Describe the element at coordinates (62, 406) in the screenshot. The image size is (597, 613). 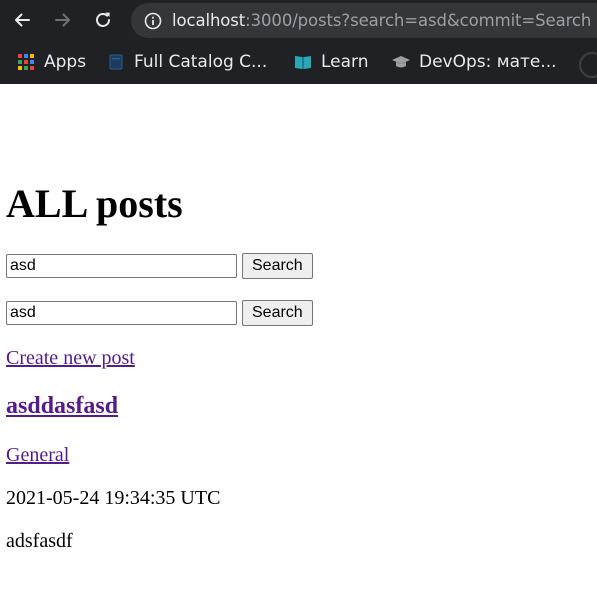
I see `post-title-link: asddasfasd` at that location.